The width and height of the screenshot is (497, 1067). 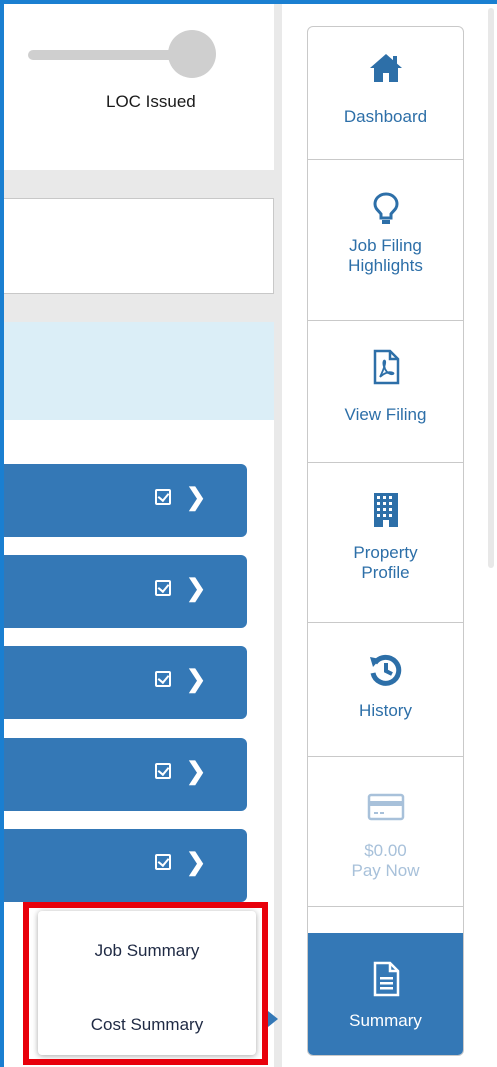 What do you see at coordinates (385, 209) in the screenshot?
I see `lightbulb-icon` at bounding box center [385, 209].